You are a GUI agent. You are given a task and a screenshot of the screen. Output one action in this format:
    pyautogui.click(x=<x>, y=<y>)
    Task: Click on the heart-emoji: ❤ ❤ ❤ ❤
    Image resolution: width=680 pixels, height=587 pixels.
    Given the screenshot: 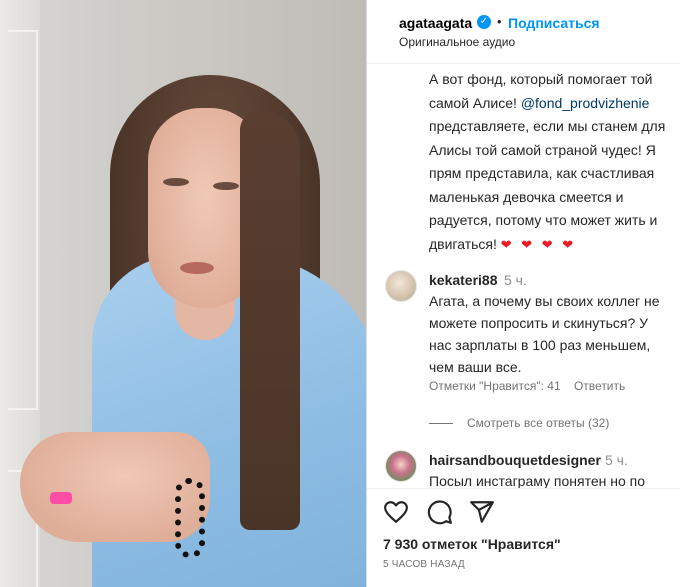 What is the action you would take?
    pyautogui.click(x=538, y=244)
    